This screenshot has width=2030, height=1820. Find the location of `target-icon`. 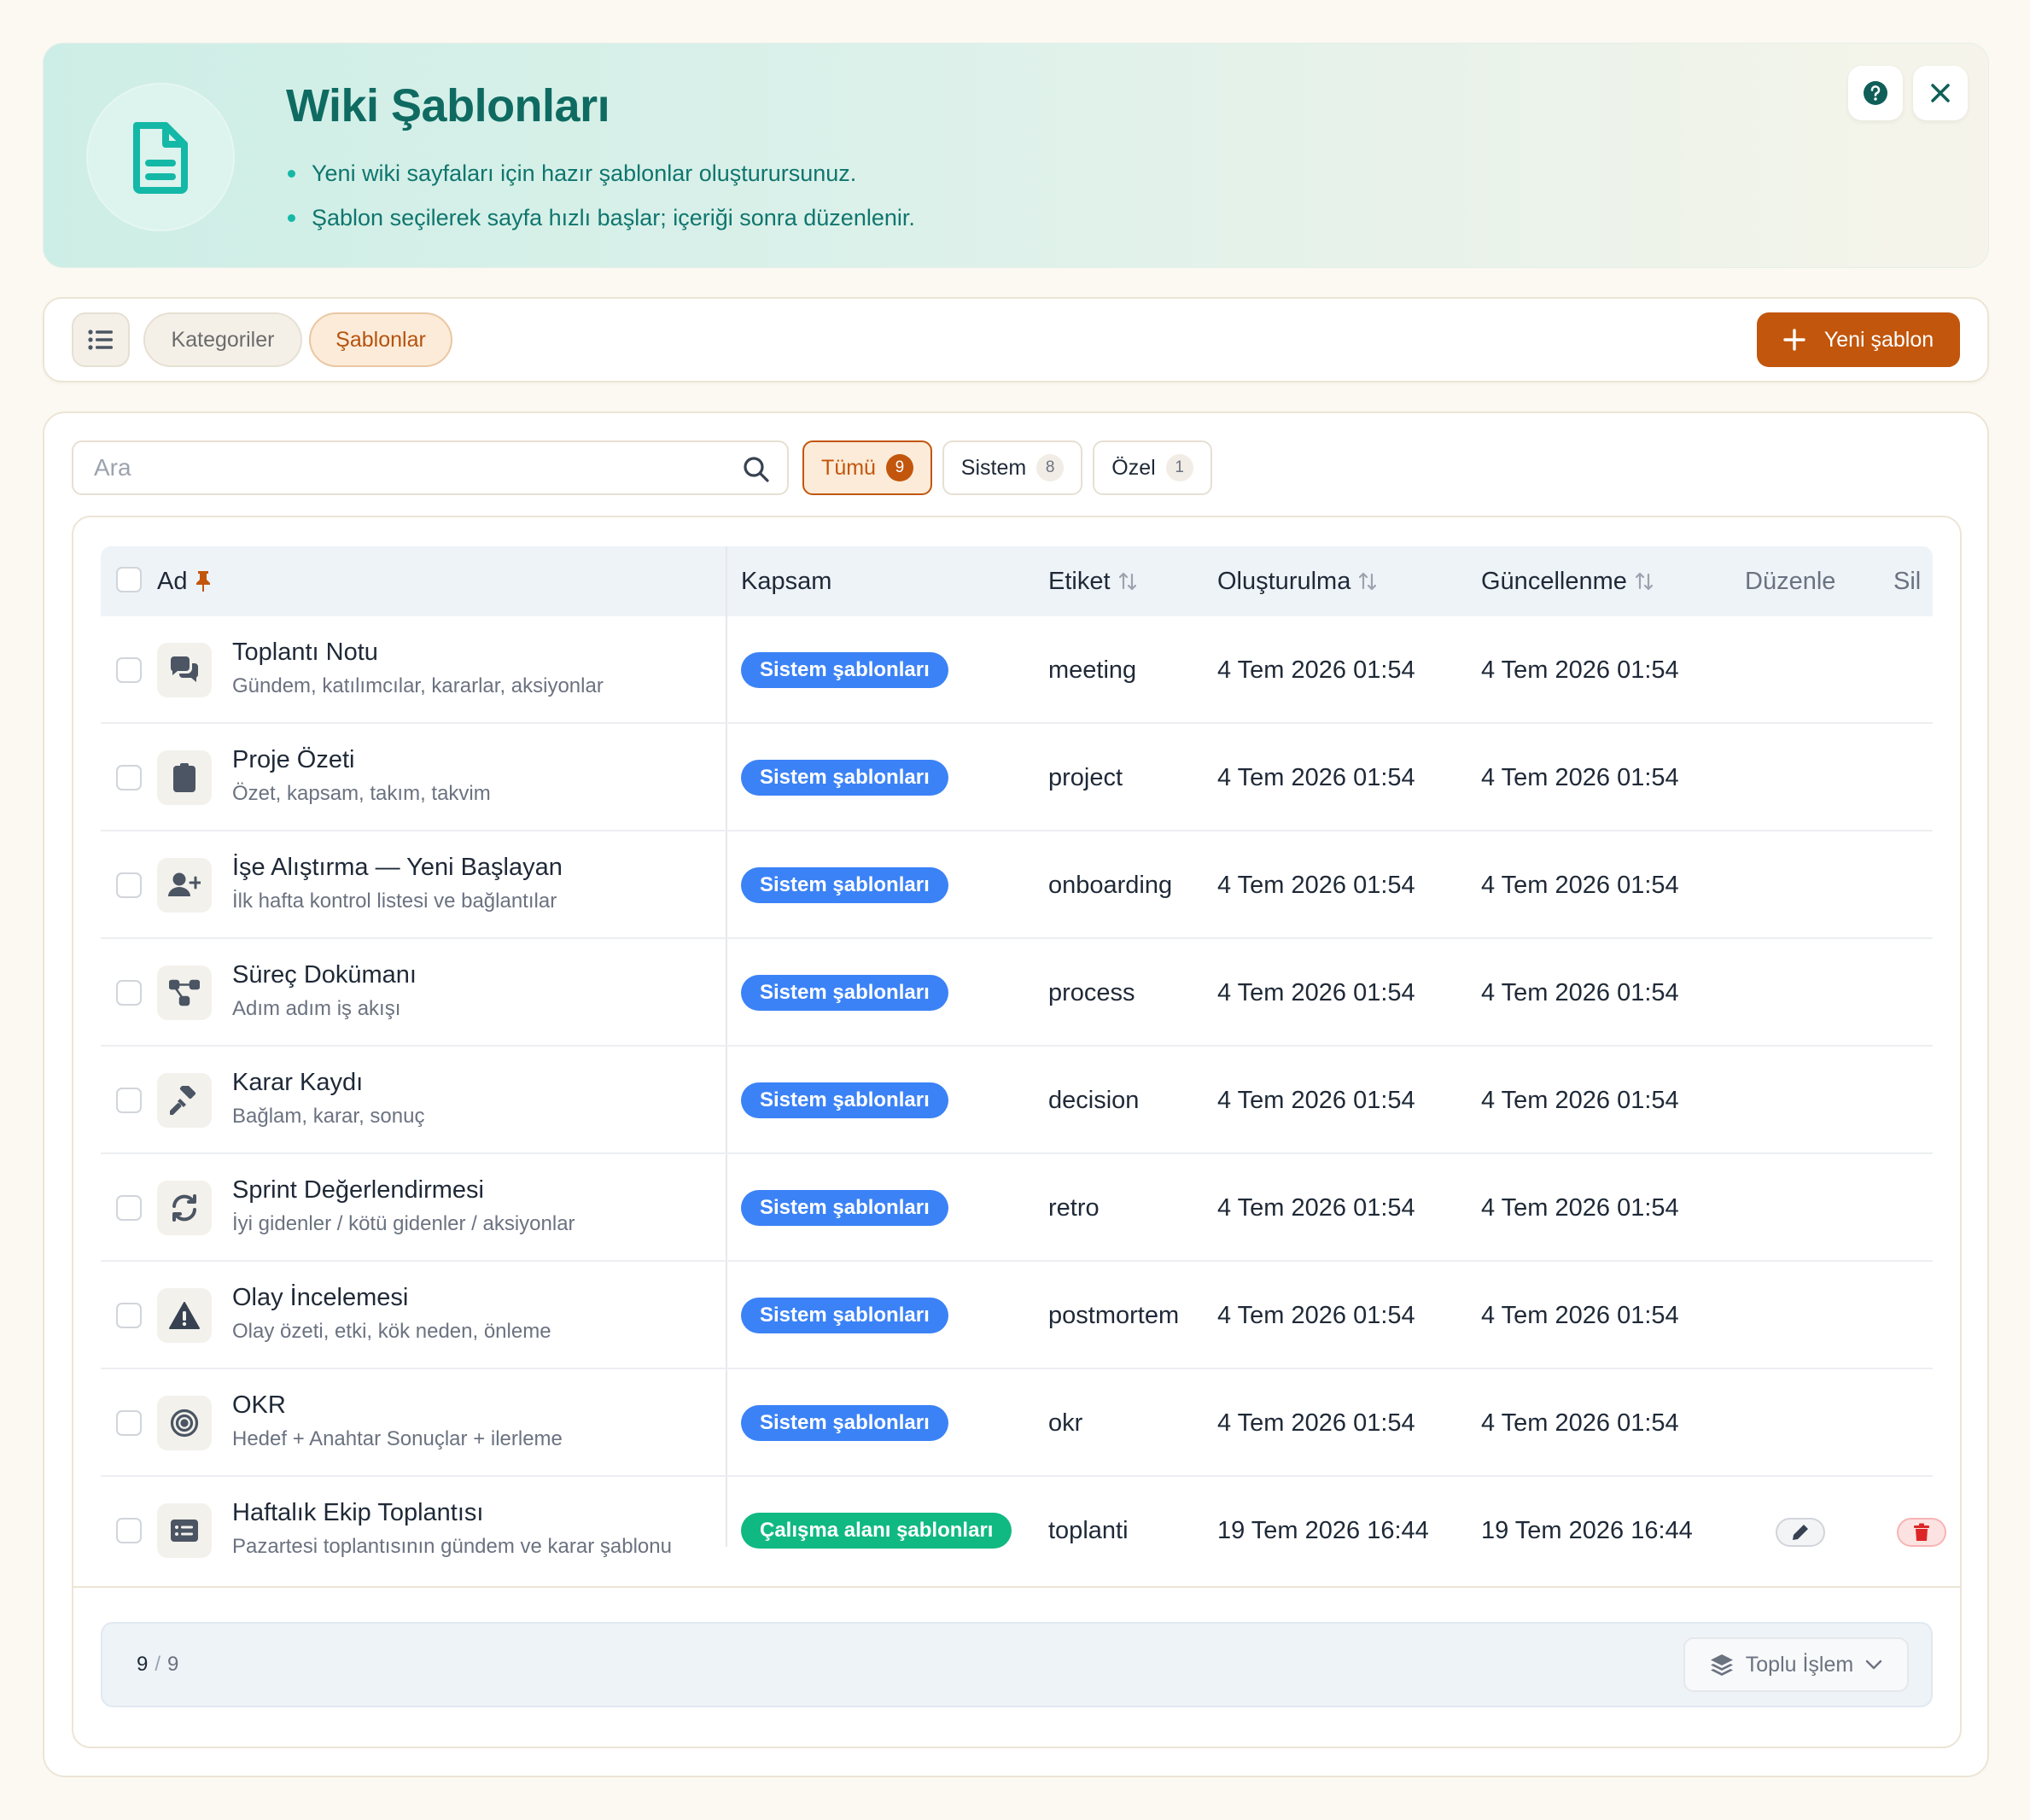

target-icon is located at coordinates (184, 1423).